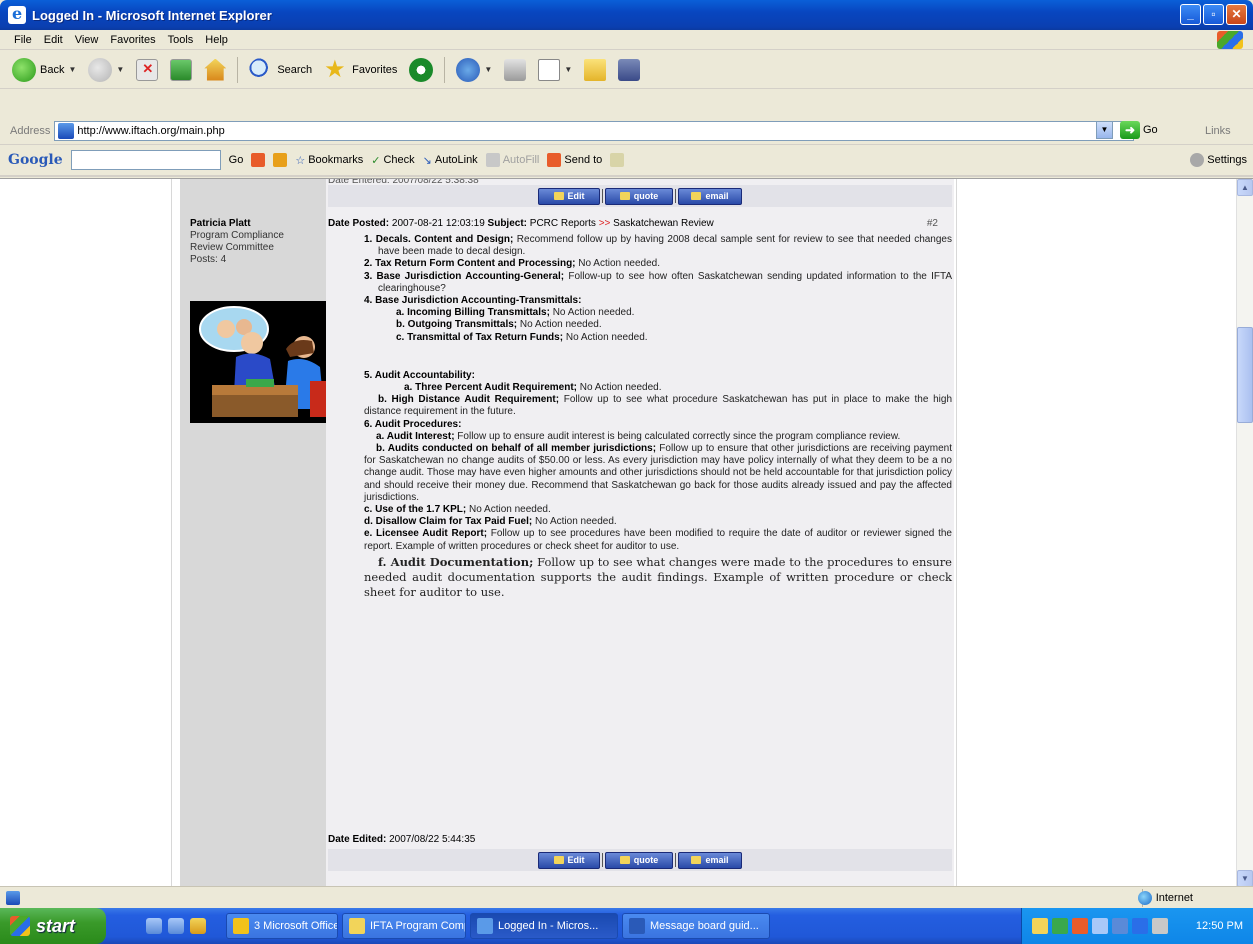 The image size is (1253, 944). I want to click on back-button: Back ▼, so click(44, 70).